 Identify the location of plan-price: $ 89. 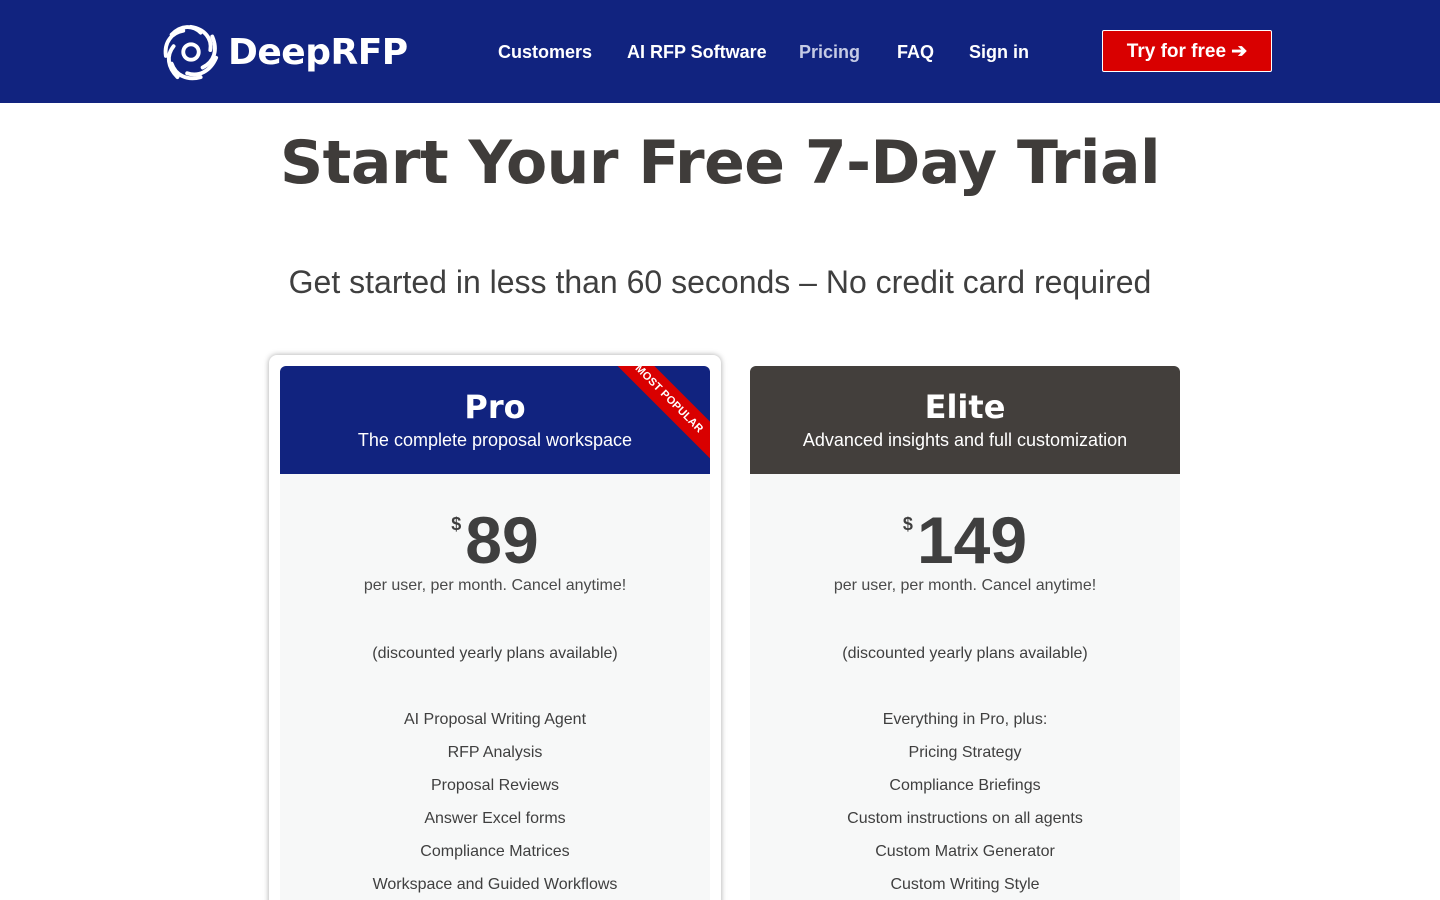
(495, 540).